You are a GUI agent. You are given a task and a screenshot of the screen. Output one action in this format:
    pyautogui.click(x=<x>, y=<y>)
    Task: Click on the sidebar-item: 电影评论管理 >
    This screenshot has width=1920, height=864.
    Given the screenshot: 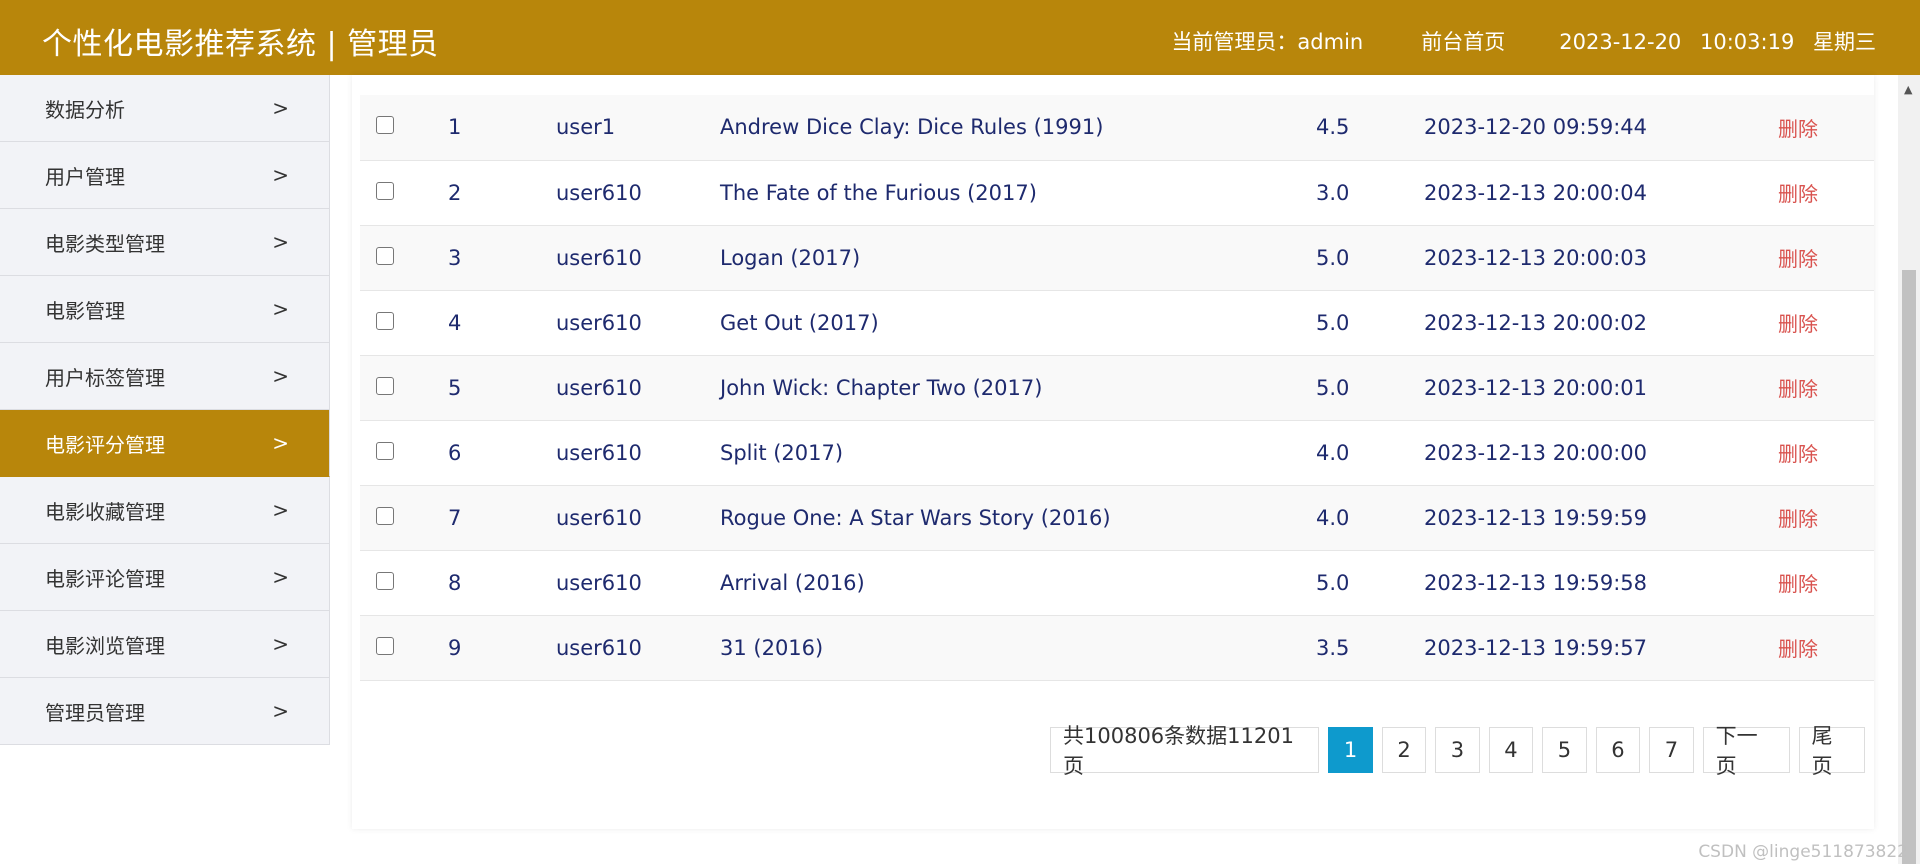 What is the action you would take?
    pyautogui.click(x=165, y=577)
    